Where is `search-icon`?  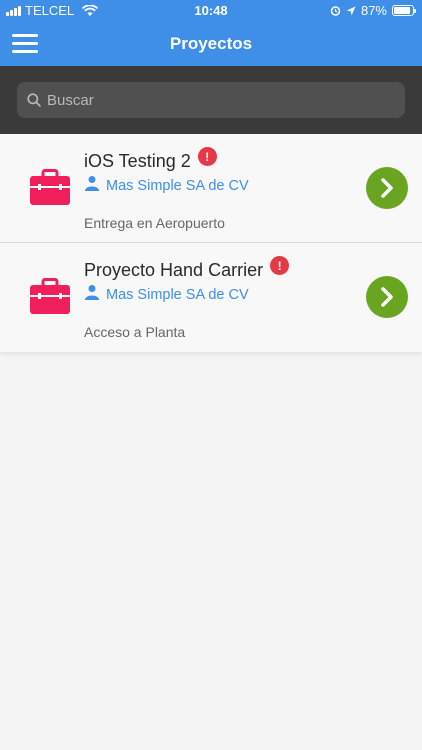
search-icon is located at coordinates (34, 100).